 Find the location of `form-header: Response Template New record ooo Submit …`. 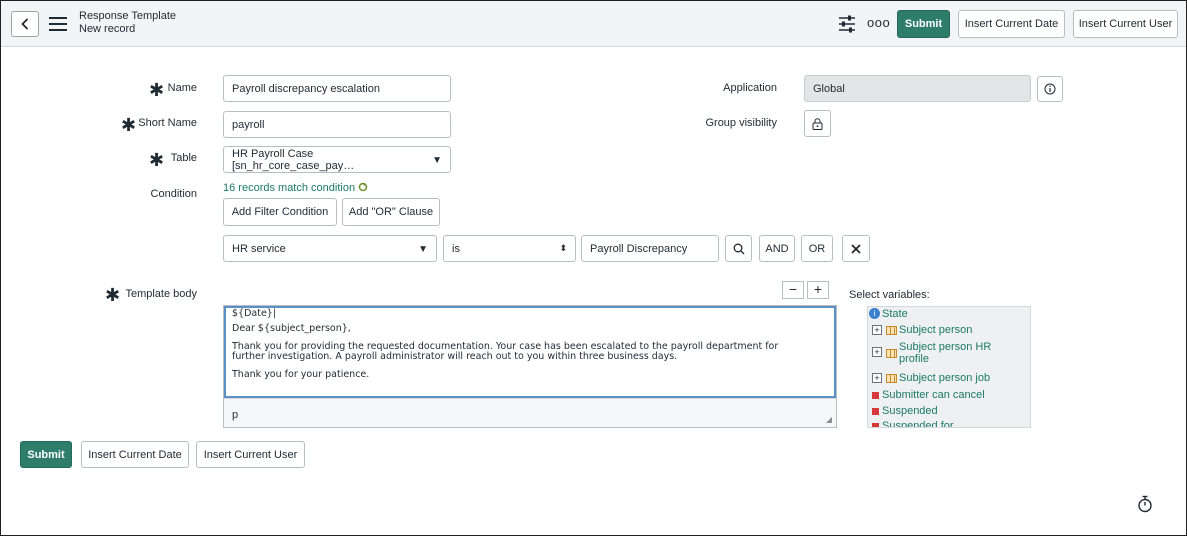

form-header: Response Template New record ooo Submit … is located at coordinates (593, 24).